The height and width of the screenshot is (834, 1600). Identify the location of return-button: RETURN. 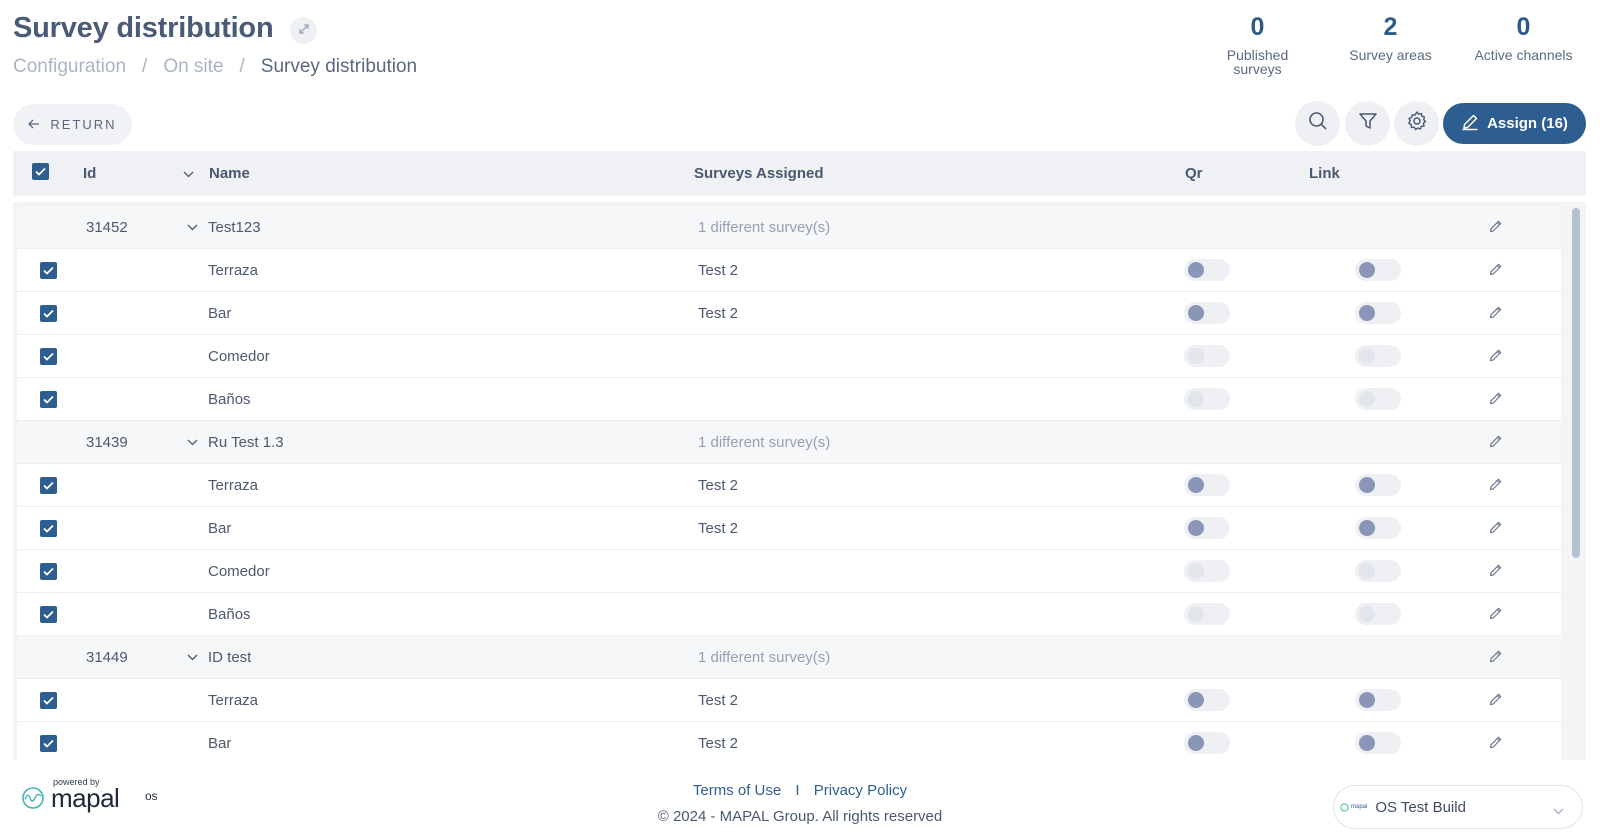
(72, 124).